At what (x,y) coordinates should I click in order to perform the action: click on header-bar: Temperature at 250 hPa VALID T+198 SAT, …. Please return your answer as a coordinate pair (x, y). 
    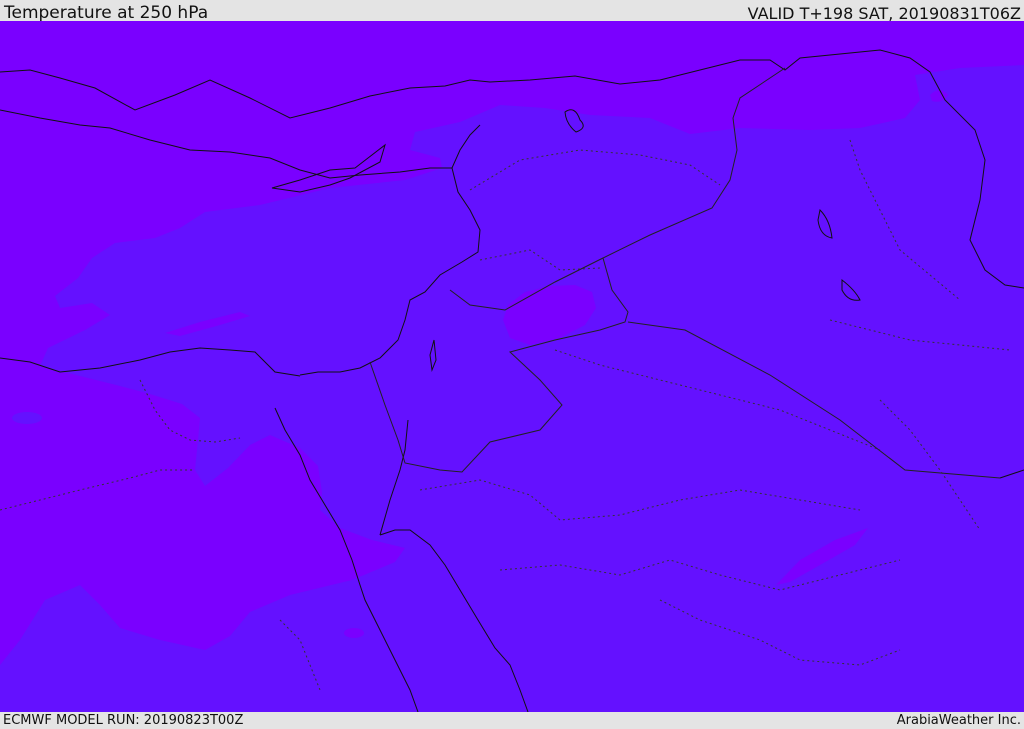
    Looking at the image, I should click on (512, 11).